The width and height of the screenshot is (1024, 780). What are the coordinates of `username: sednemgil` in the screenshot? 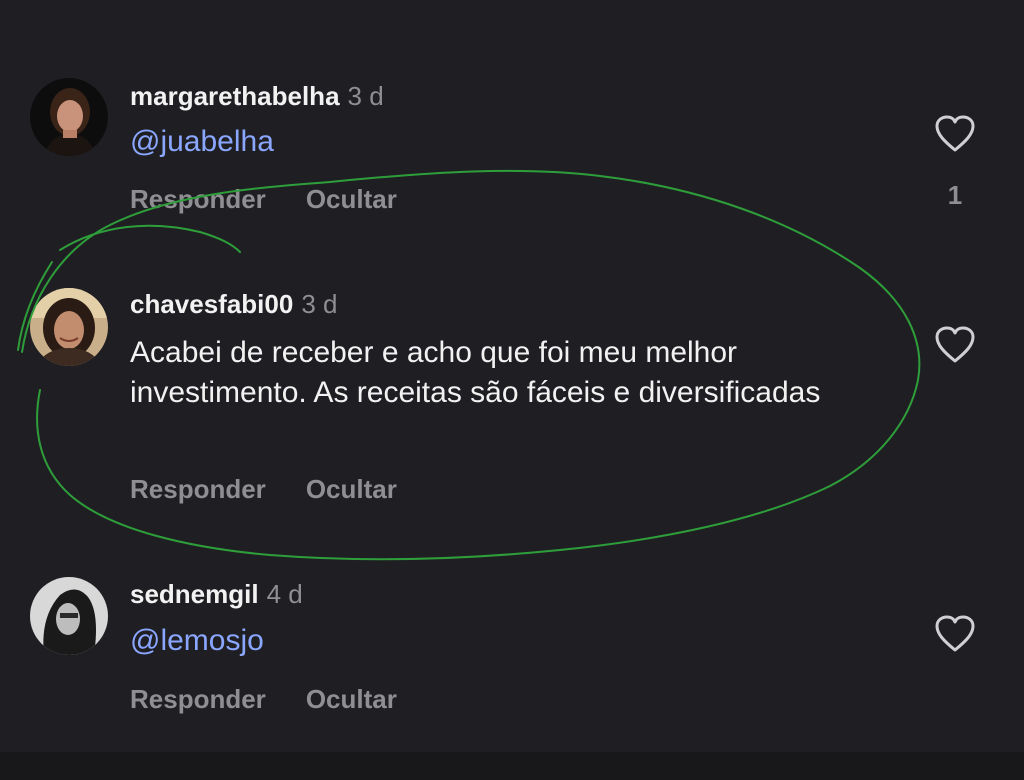 It's located at (194, 594).